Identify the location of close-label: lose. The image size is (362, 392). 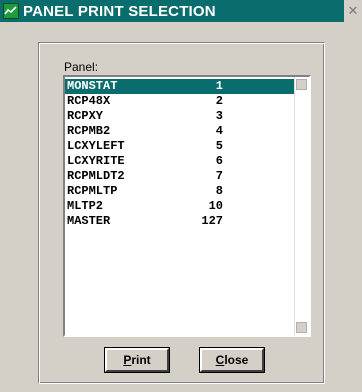
(236, 360).